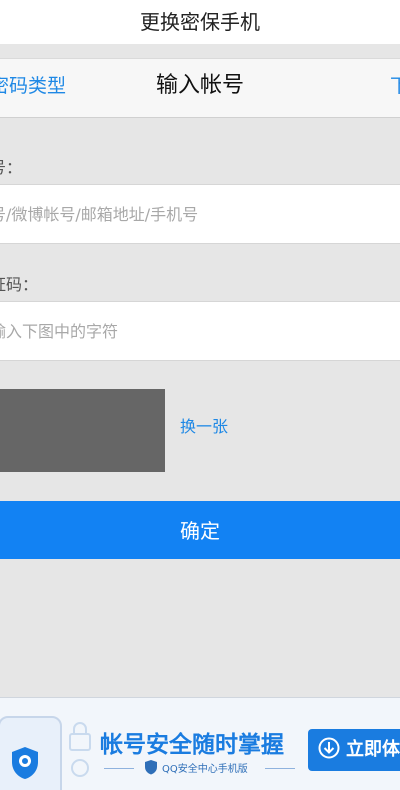  What do you see at coordinates (280, 768) in the screenshot?
I see `banner-divider-right` at bounding box center [280, 768].